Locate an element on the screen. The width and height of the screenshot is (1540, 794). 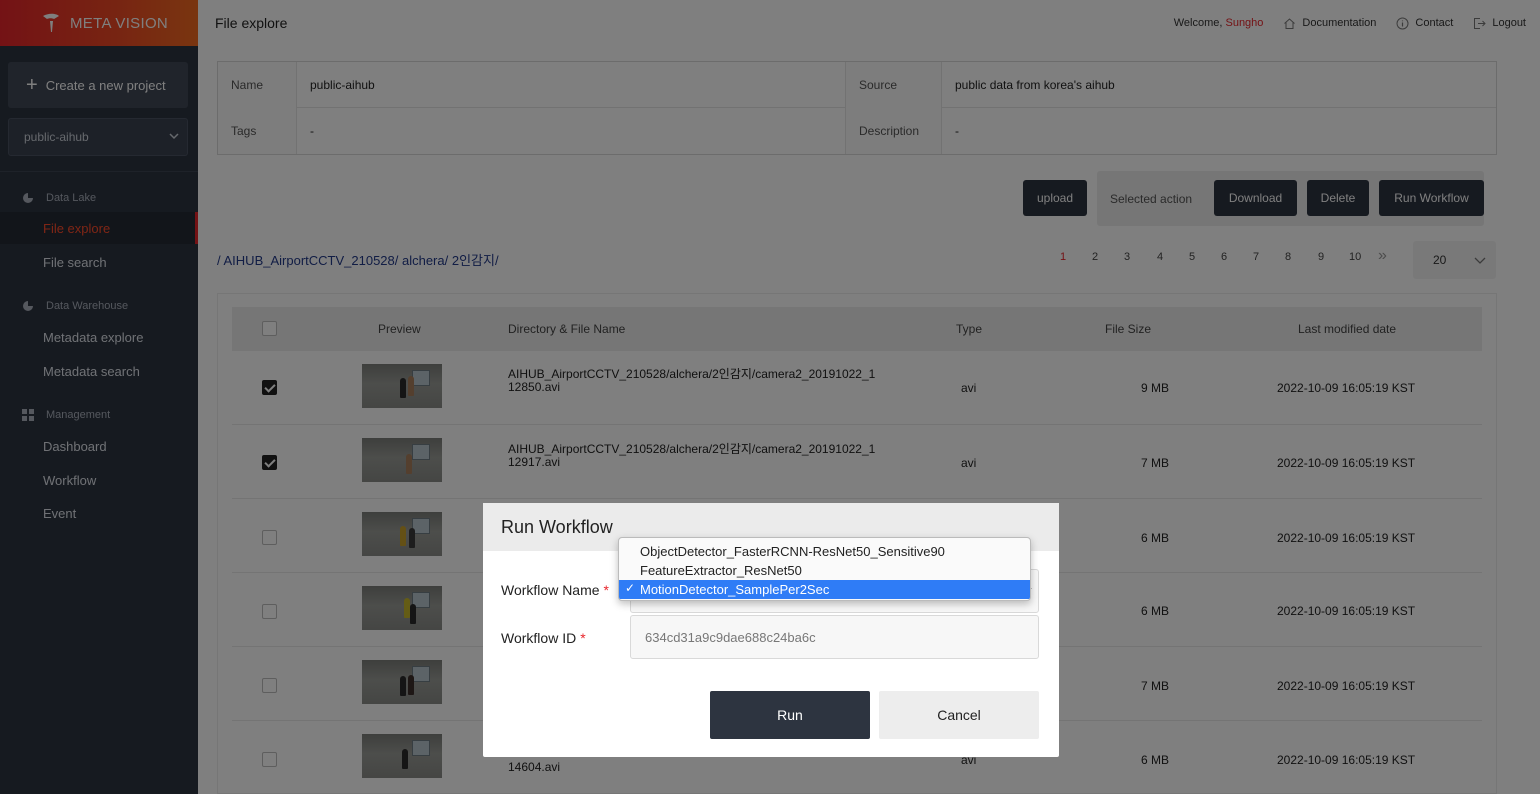
workflow-id-label: Workflow ID * is located at coordinates (543, 638).